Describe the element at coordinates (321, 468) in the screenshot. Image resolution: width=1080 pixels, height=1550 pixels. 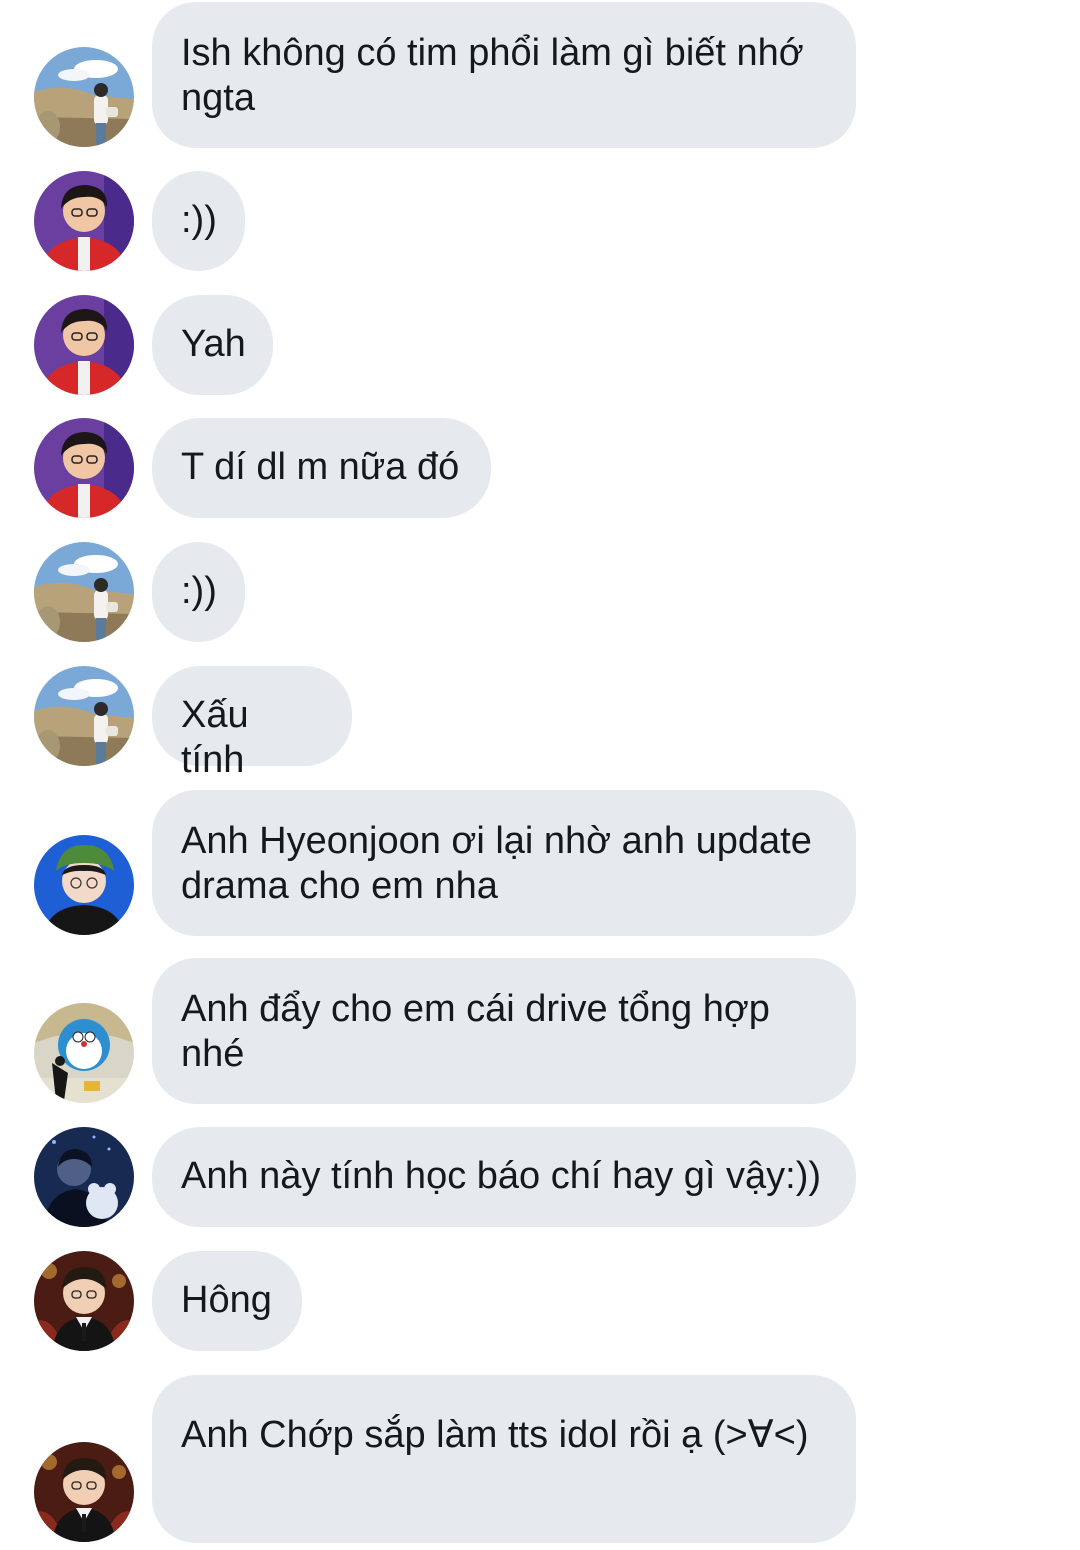
I see `message-bubble: T dí dl m nữa đó` at that location.